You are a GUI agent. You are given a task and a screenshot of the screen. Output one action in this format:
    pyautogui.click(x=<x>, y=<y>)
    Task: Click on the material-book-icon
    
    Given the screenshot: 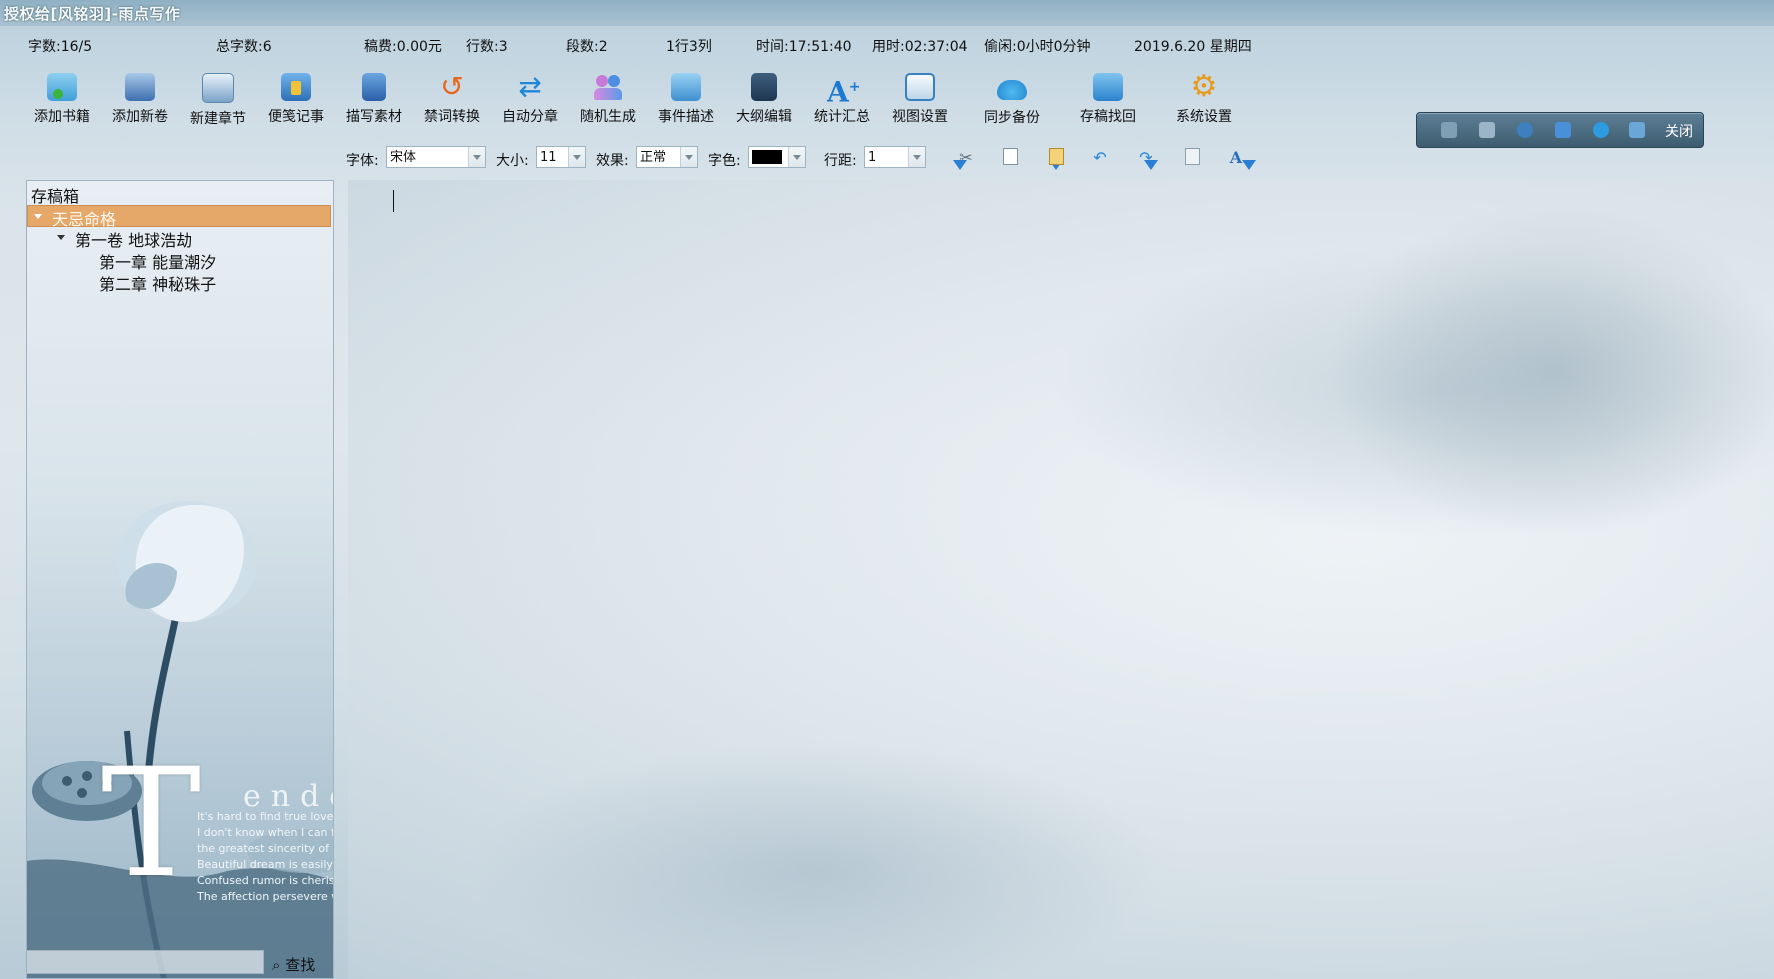 What is the action you would take?
    pyautogui.click(x=374, y=87)
    